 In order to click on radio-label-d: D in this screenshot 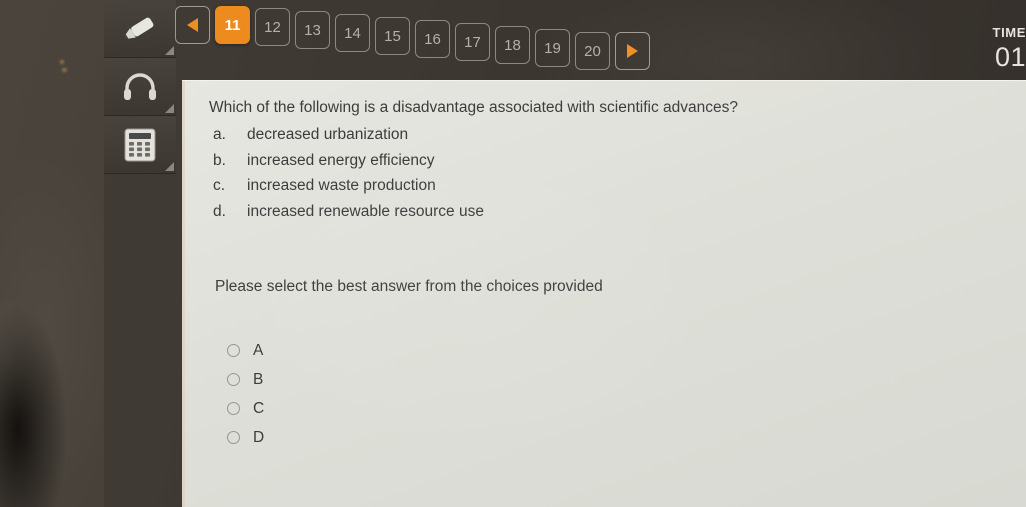, I will do `click(259, 437)`.